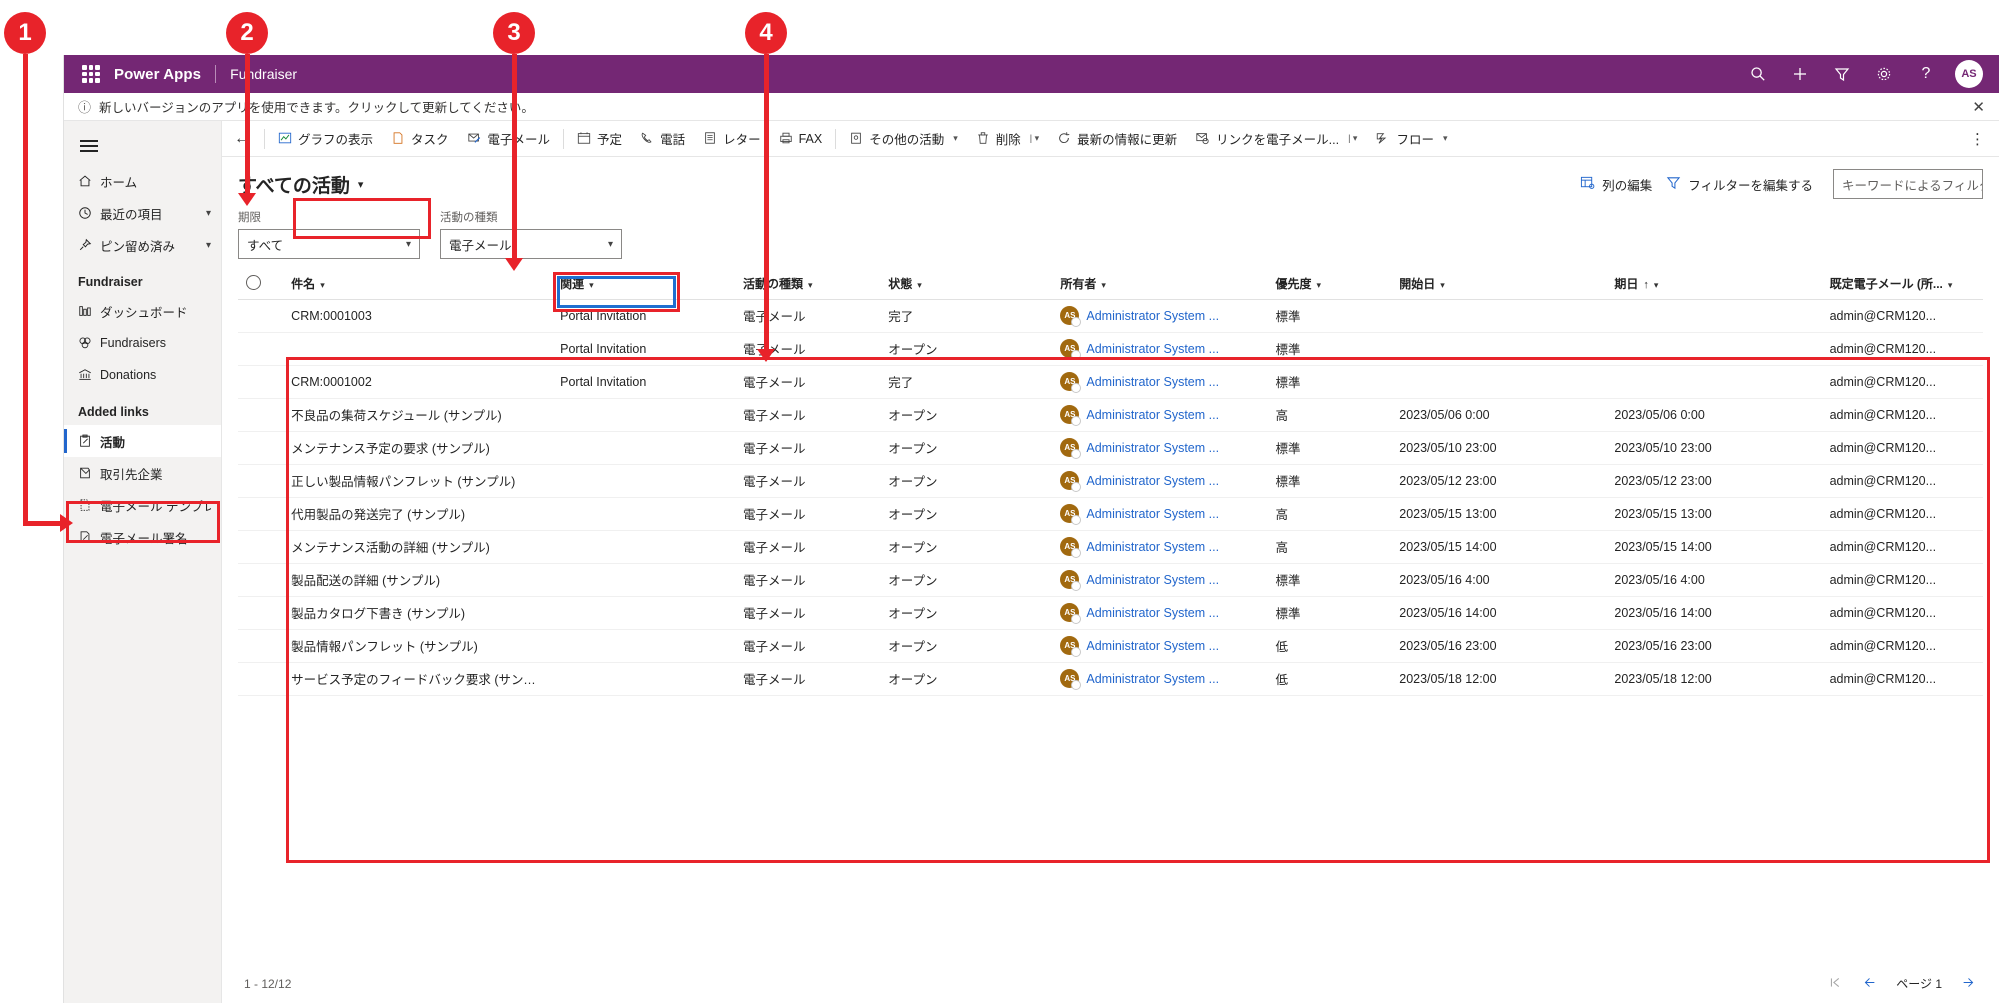 The width and height of the screenshot is (1999, 1003). What do you see at coordinates (142, 213) in the screenshot?
I see `sidebar-item-recent: 最近の項目 ▾` at bounding box center [142, 213].